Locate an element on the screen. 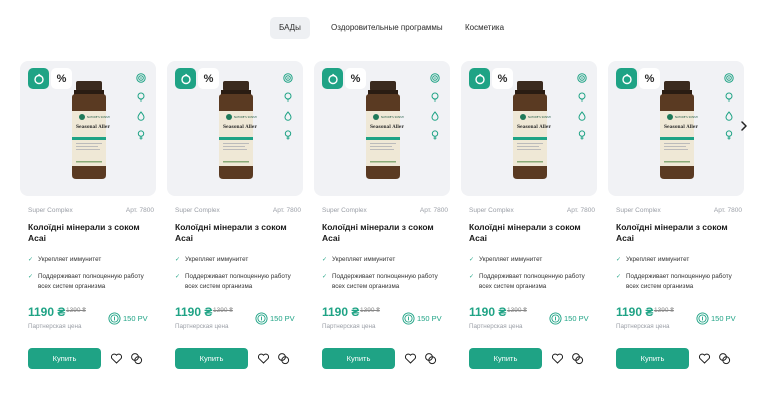 This screenshot has width=764, height=401. product-brand: Super Complex is located at coordinates (50, 210).